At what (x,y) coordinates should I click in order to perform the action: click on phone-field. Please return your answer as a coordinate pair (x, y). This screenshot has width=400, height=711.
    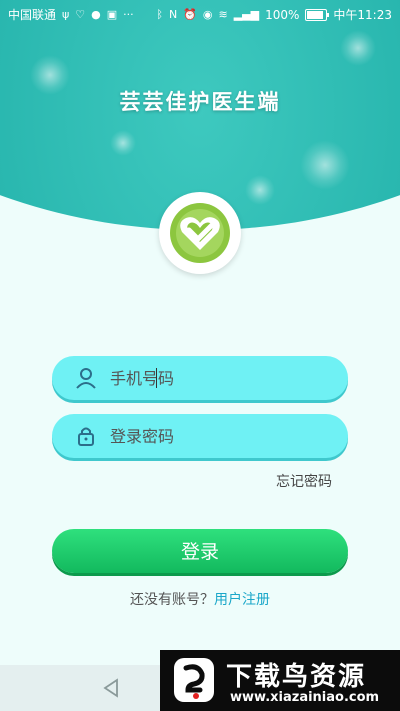
    Looking at the image, I should click on (200, 378).